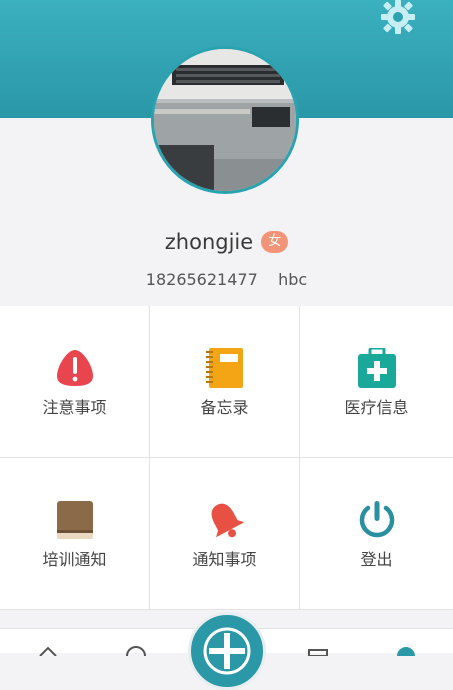 The height and width of the screenshot is (690, 453). What do you see at coordinates (224, 368) in the screenshot?
I see `notebook-icon` at bounding box center [224, 368].